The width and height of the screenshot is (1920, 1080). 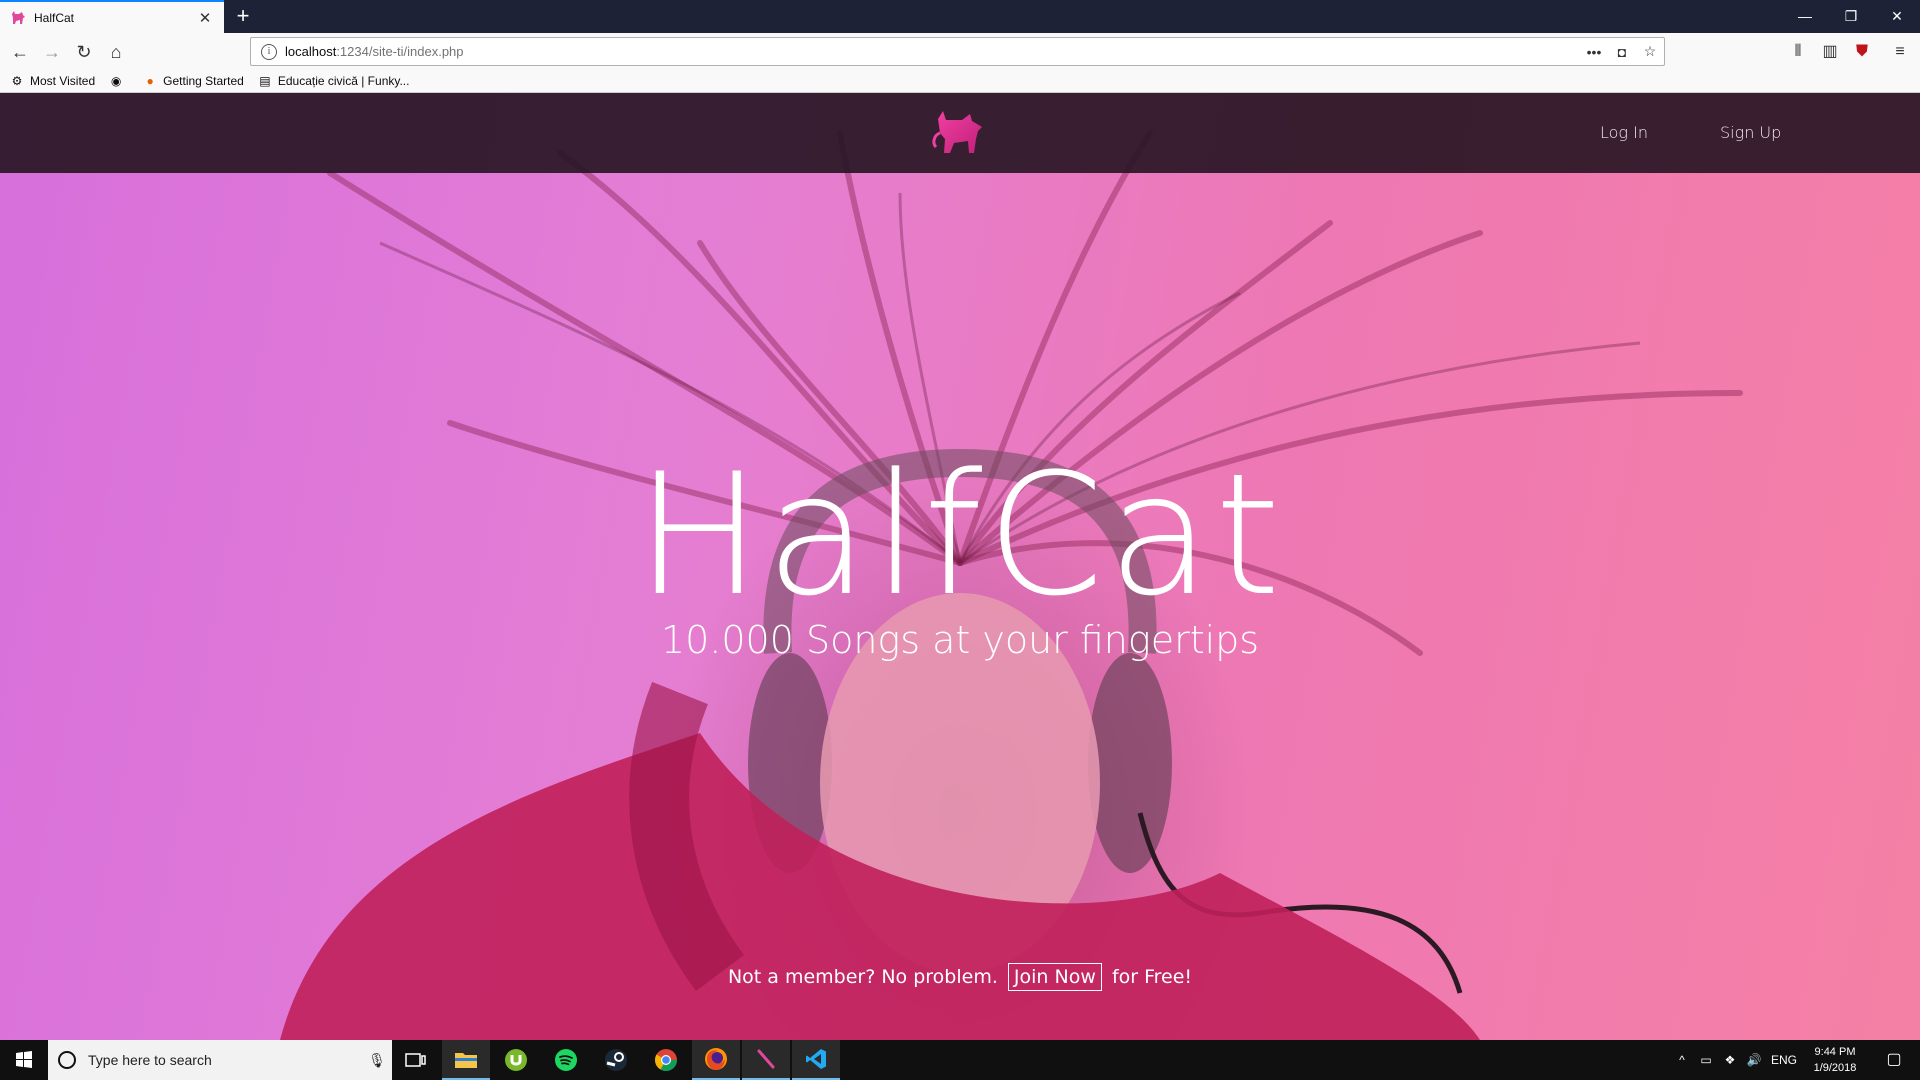 I want to click on back-icon: ←, so click(x=20, y=52).